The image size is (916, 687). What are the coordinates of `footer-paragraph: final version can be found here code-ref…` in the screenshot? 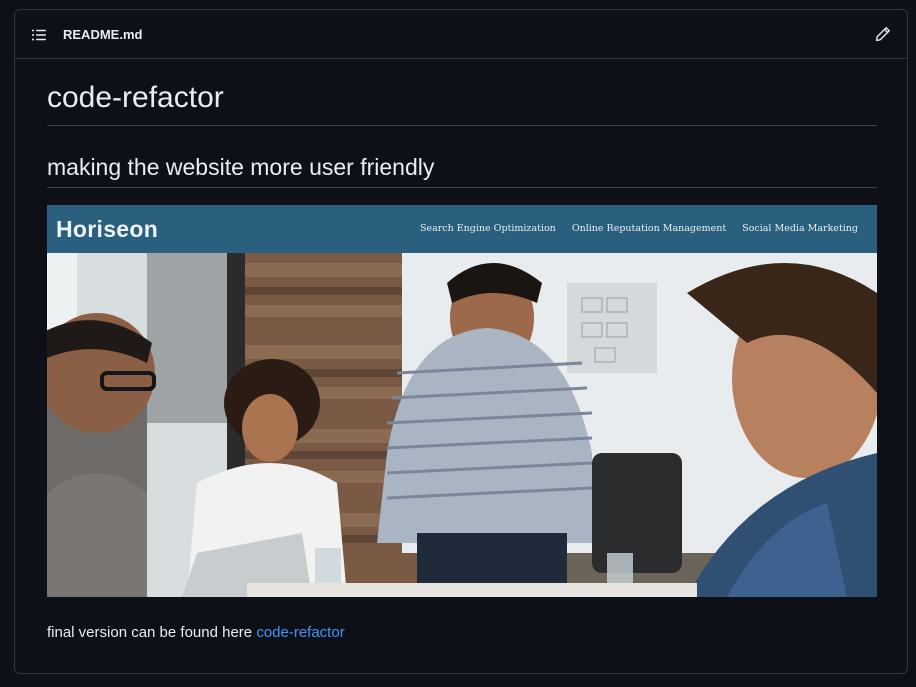 It's located at (196, 633).